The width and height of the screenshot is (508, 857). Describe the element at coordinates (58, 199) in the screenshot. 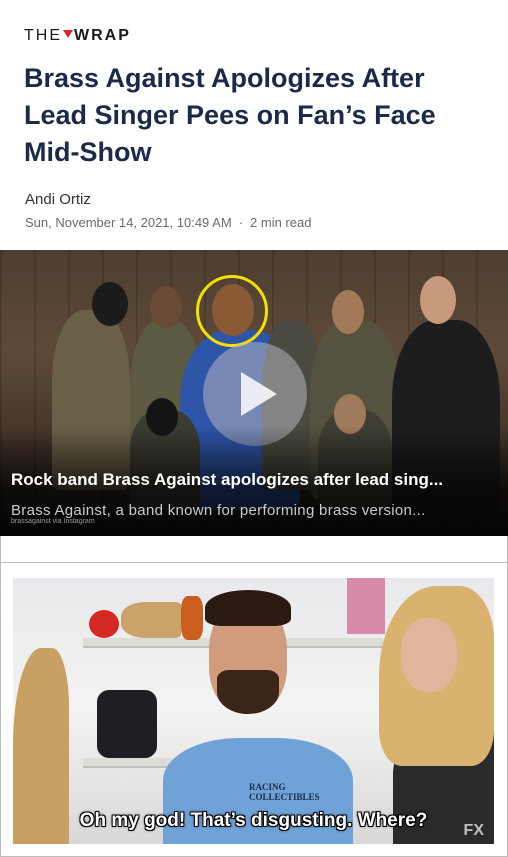

I see `article-author: Andi Ortiz` at that location.